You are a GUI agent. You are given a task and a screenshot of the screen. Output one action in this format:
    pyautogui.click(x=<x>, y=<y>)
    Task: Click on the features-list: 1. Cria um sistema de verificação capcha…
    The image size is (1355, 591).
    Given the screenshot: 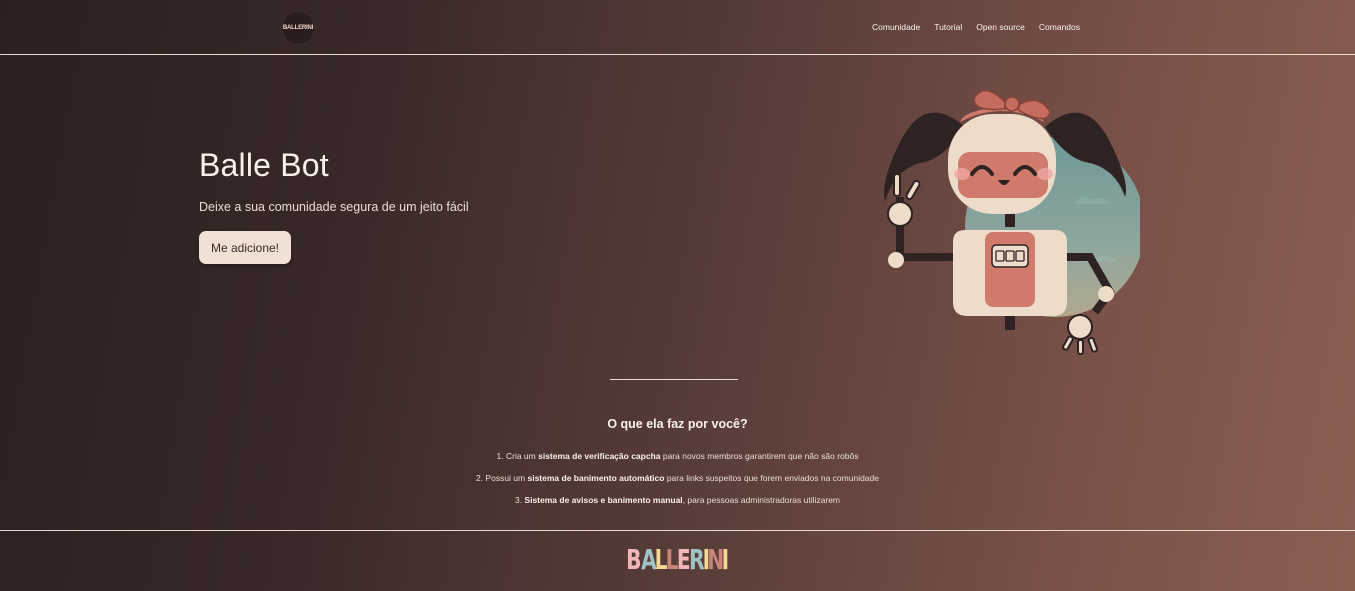 What is the action you would take?
    pyautogui.click(x=677, y=484)
    